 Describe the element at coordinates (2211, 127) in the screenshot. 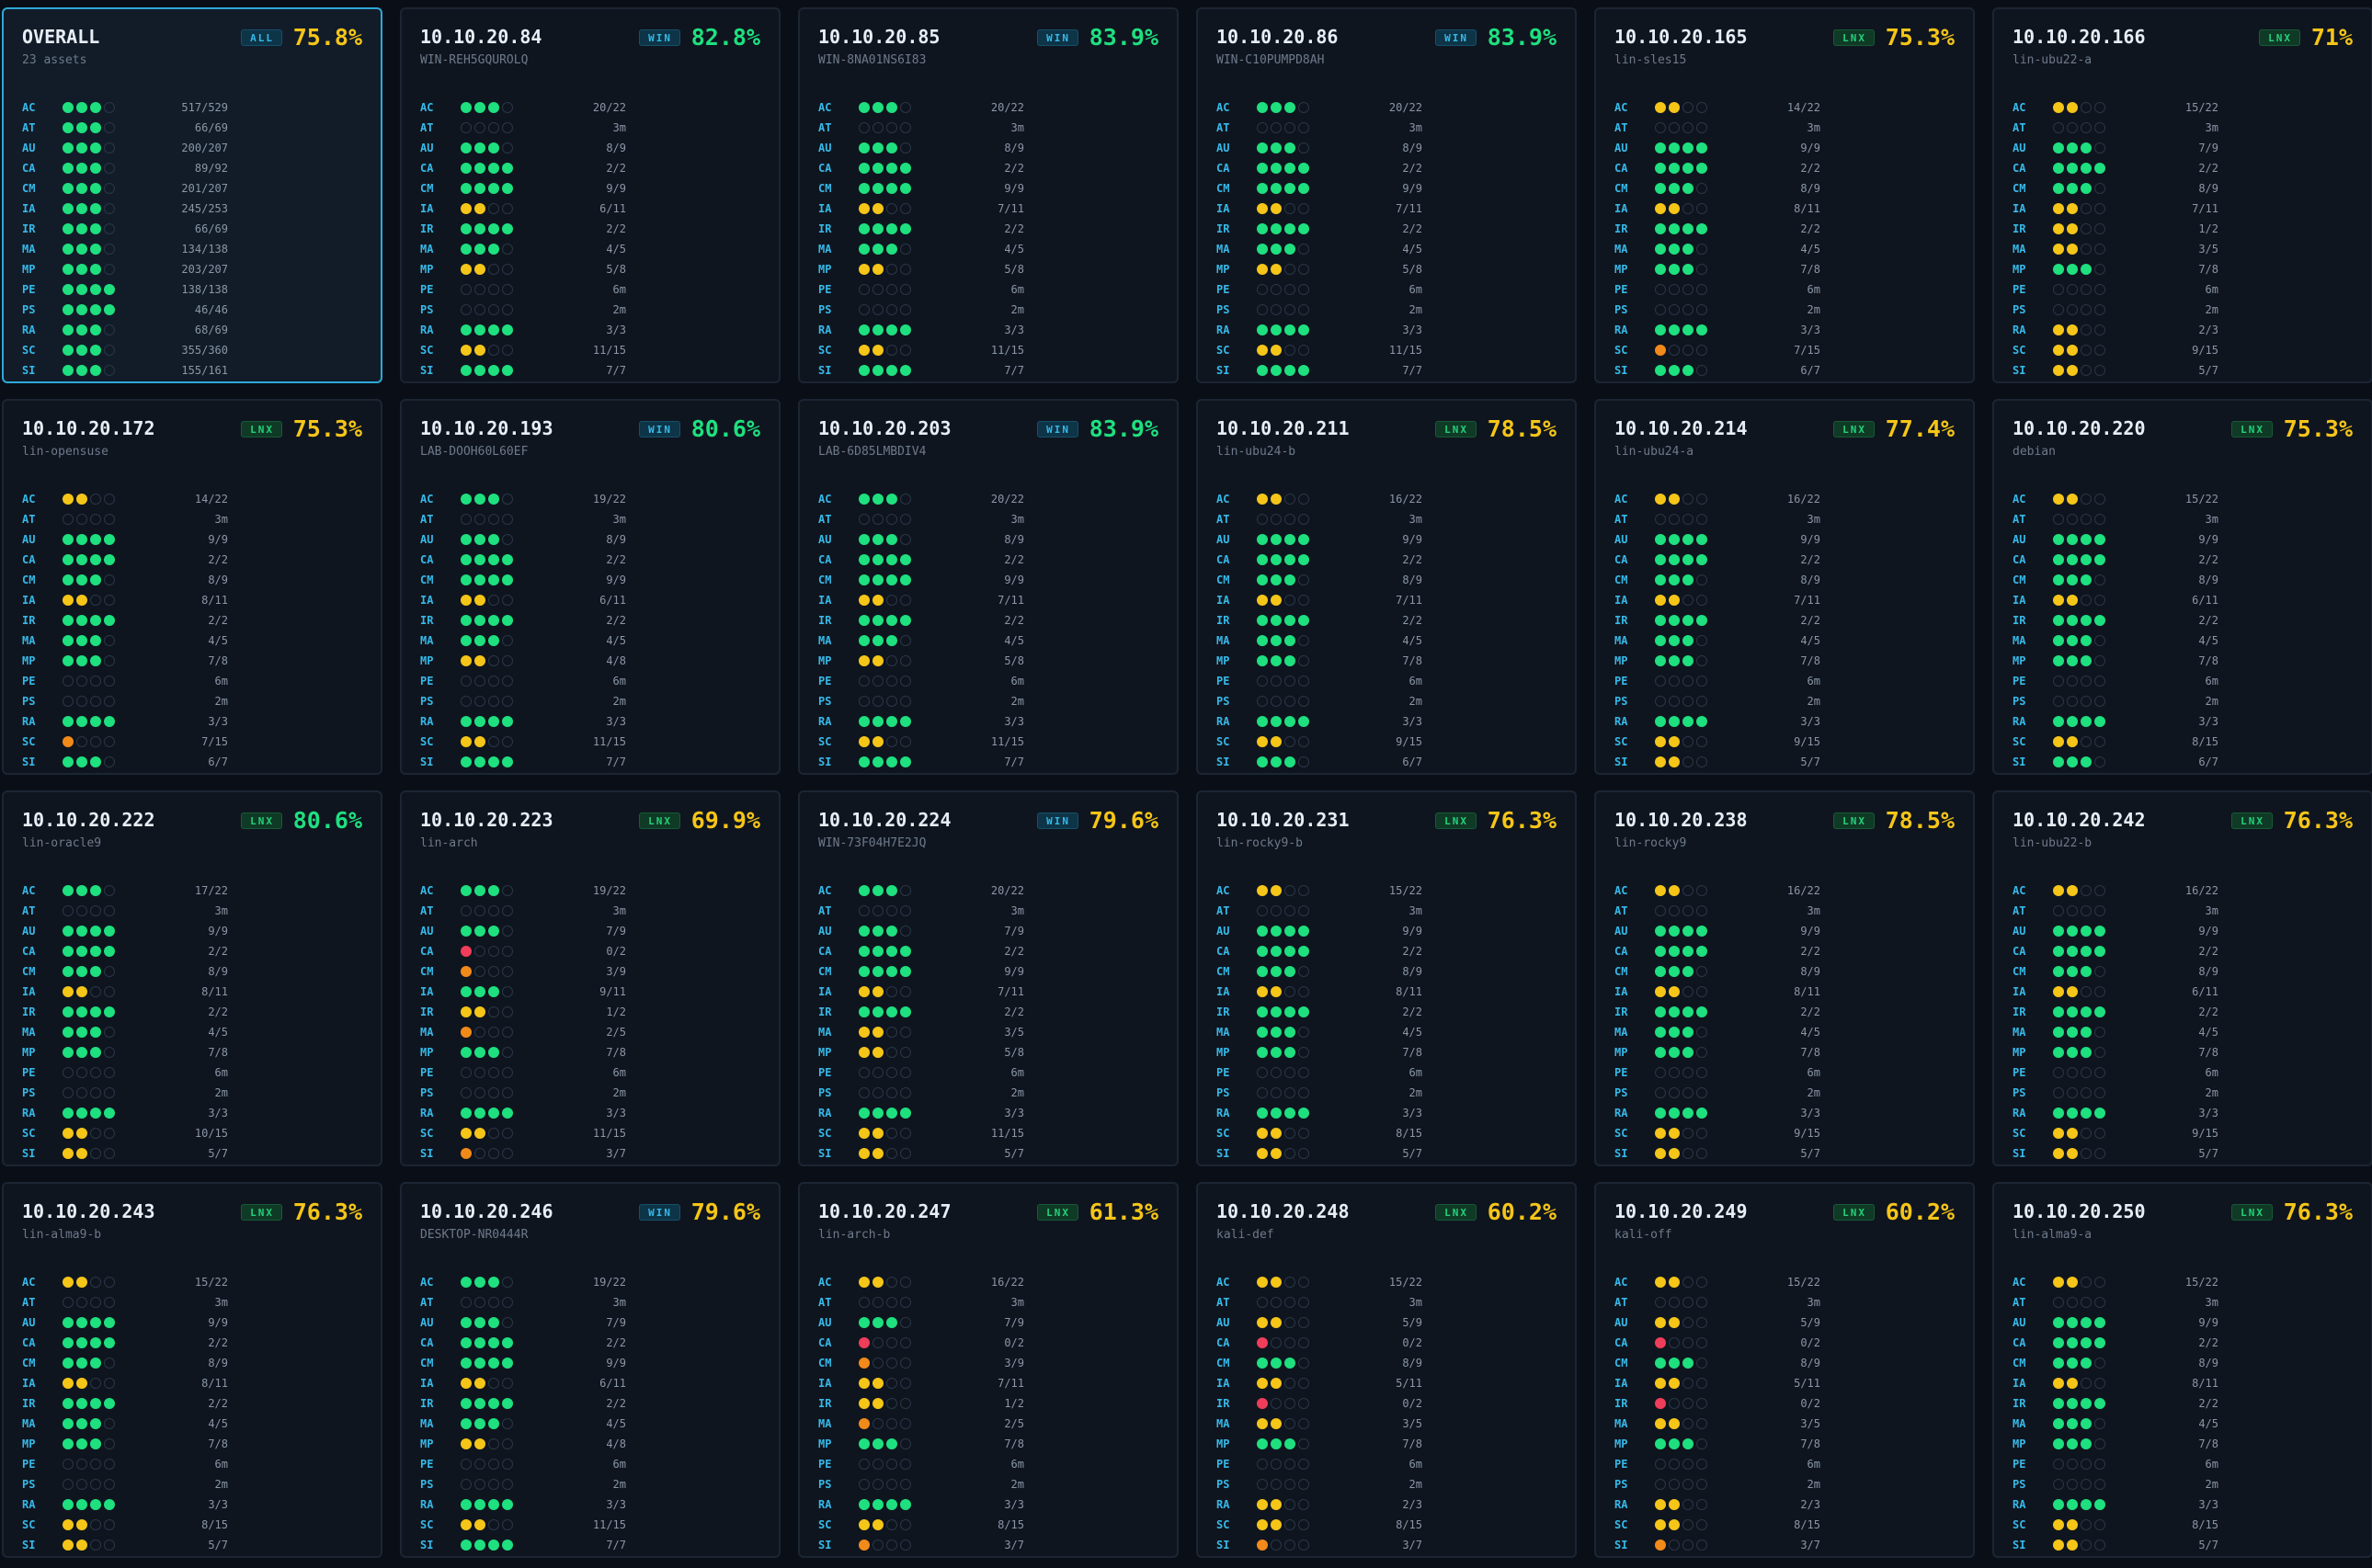

I see `family-score-value: 3m` at that location.